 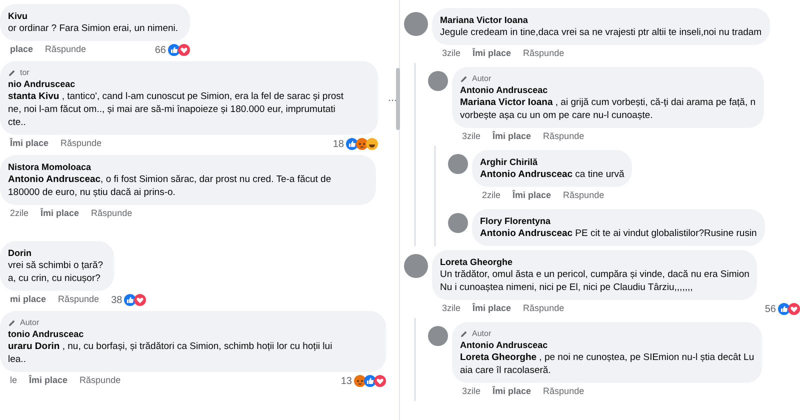 I want to click on comment-text: Antonio Andrusceac PE cit te ai vindut globalistilor?Rusine rusin, so click(x=618, y=233).